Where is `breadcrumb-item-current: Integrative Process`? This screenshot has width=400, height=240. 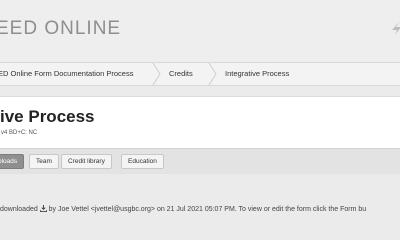
breadcrumb-item-current: Integrative Process is located at coordinates (257, 73).